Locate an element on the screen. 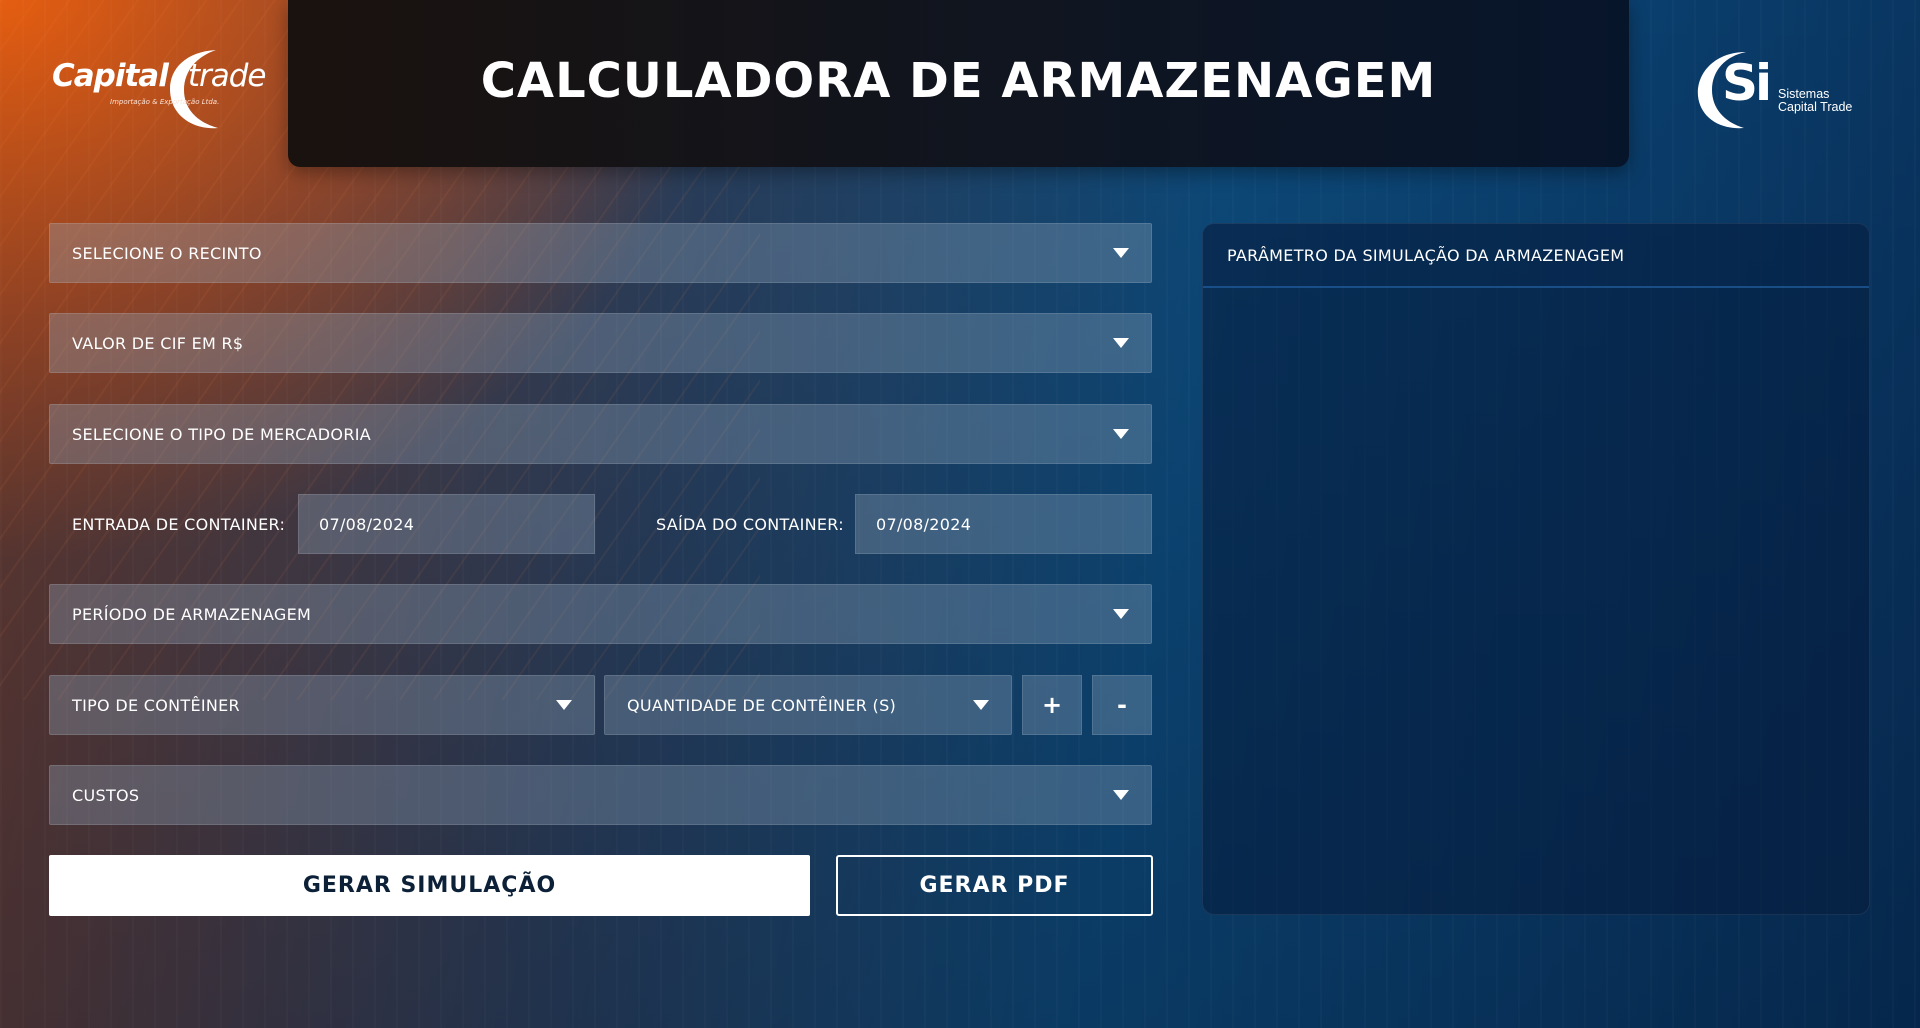 This screenshot has height=1028, width=1920. quantidade-conteiner-label: QUANTIDADE DE CONTÊINER (S) is located at coordinates (762, 705).